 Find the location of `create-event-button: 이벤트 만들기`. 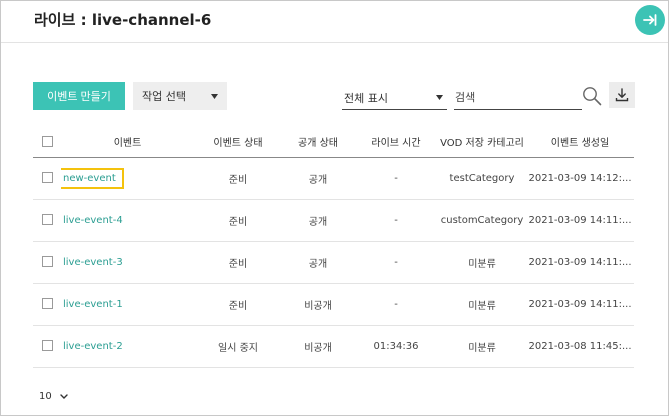

create-event-button: 이벤트 만들기 is located at coordinates (79, 96).